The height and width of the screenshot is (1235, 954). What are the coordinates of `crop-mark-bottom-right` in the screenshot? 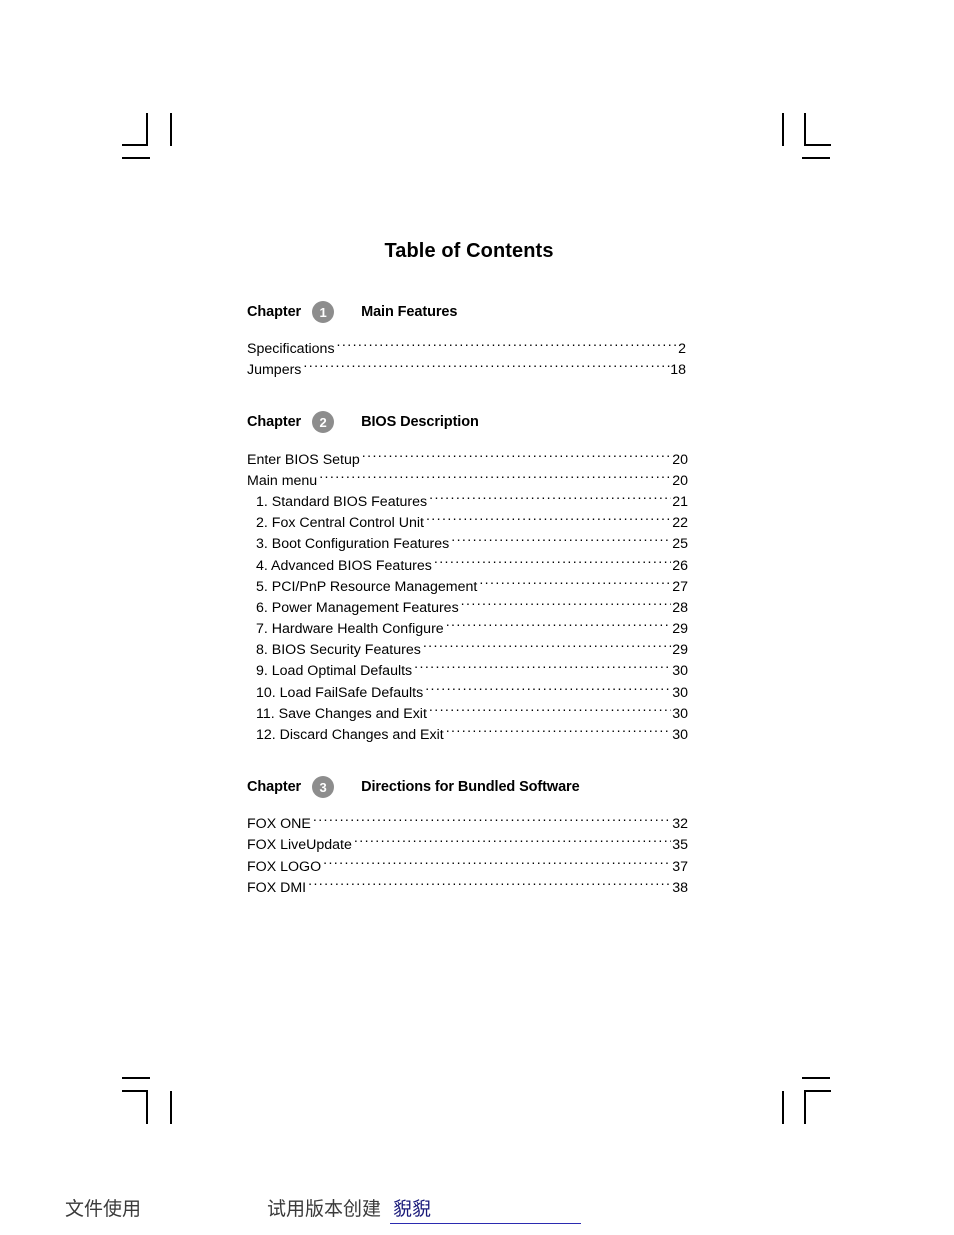 It's located at (810, 1103).